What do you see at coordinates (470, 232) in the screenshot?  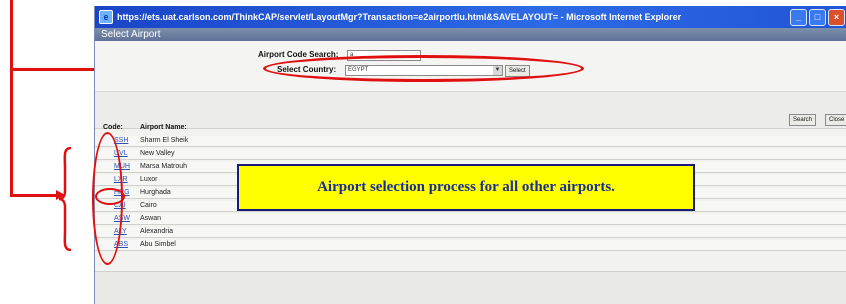 I see `table-row: ALY Alexandria` at bounding box center [470, 232].